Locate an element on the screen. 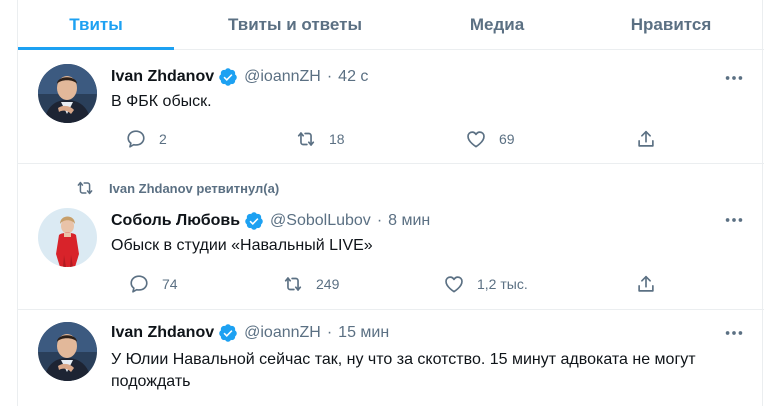  reply-button: 74 is located at coordinates (153, 284).